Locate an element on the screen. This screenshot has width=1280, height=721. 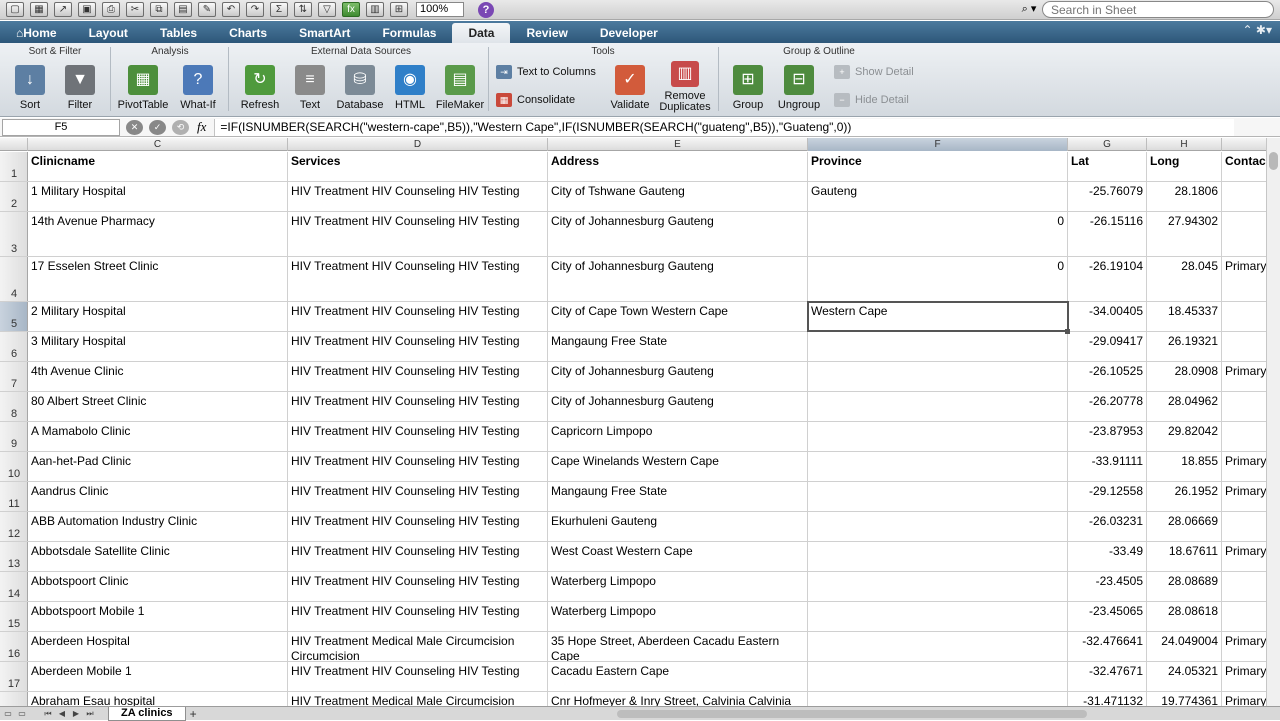
confirm-entry-icon: ✓ is located at coordinates (157, 127).